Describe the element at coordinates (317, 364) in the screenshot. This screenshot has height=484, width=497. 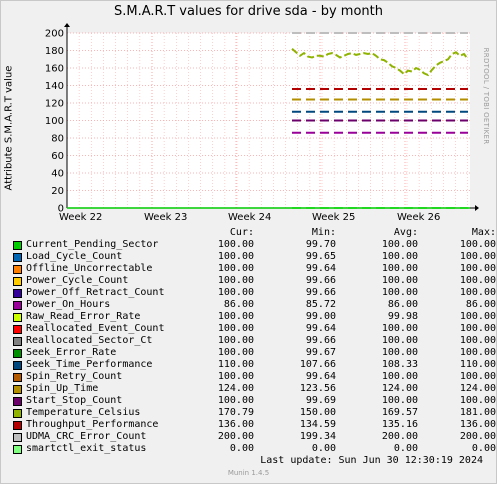
I see `legend-min-value: 107.66` at that location.